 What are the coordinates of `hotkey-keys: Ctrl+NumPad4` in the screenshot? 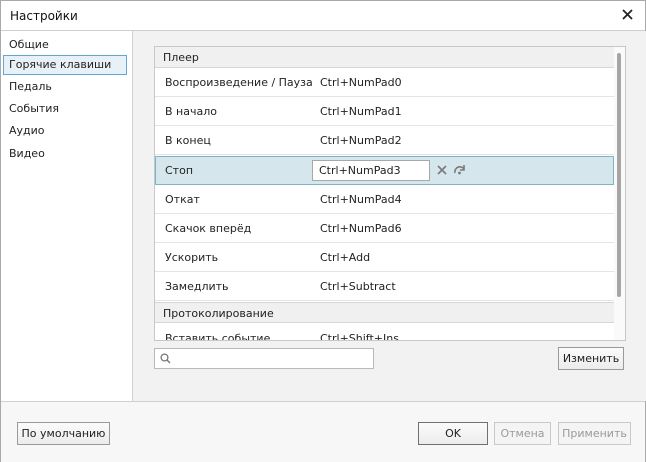 It's located at (361, 199).